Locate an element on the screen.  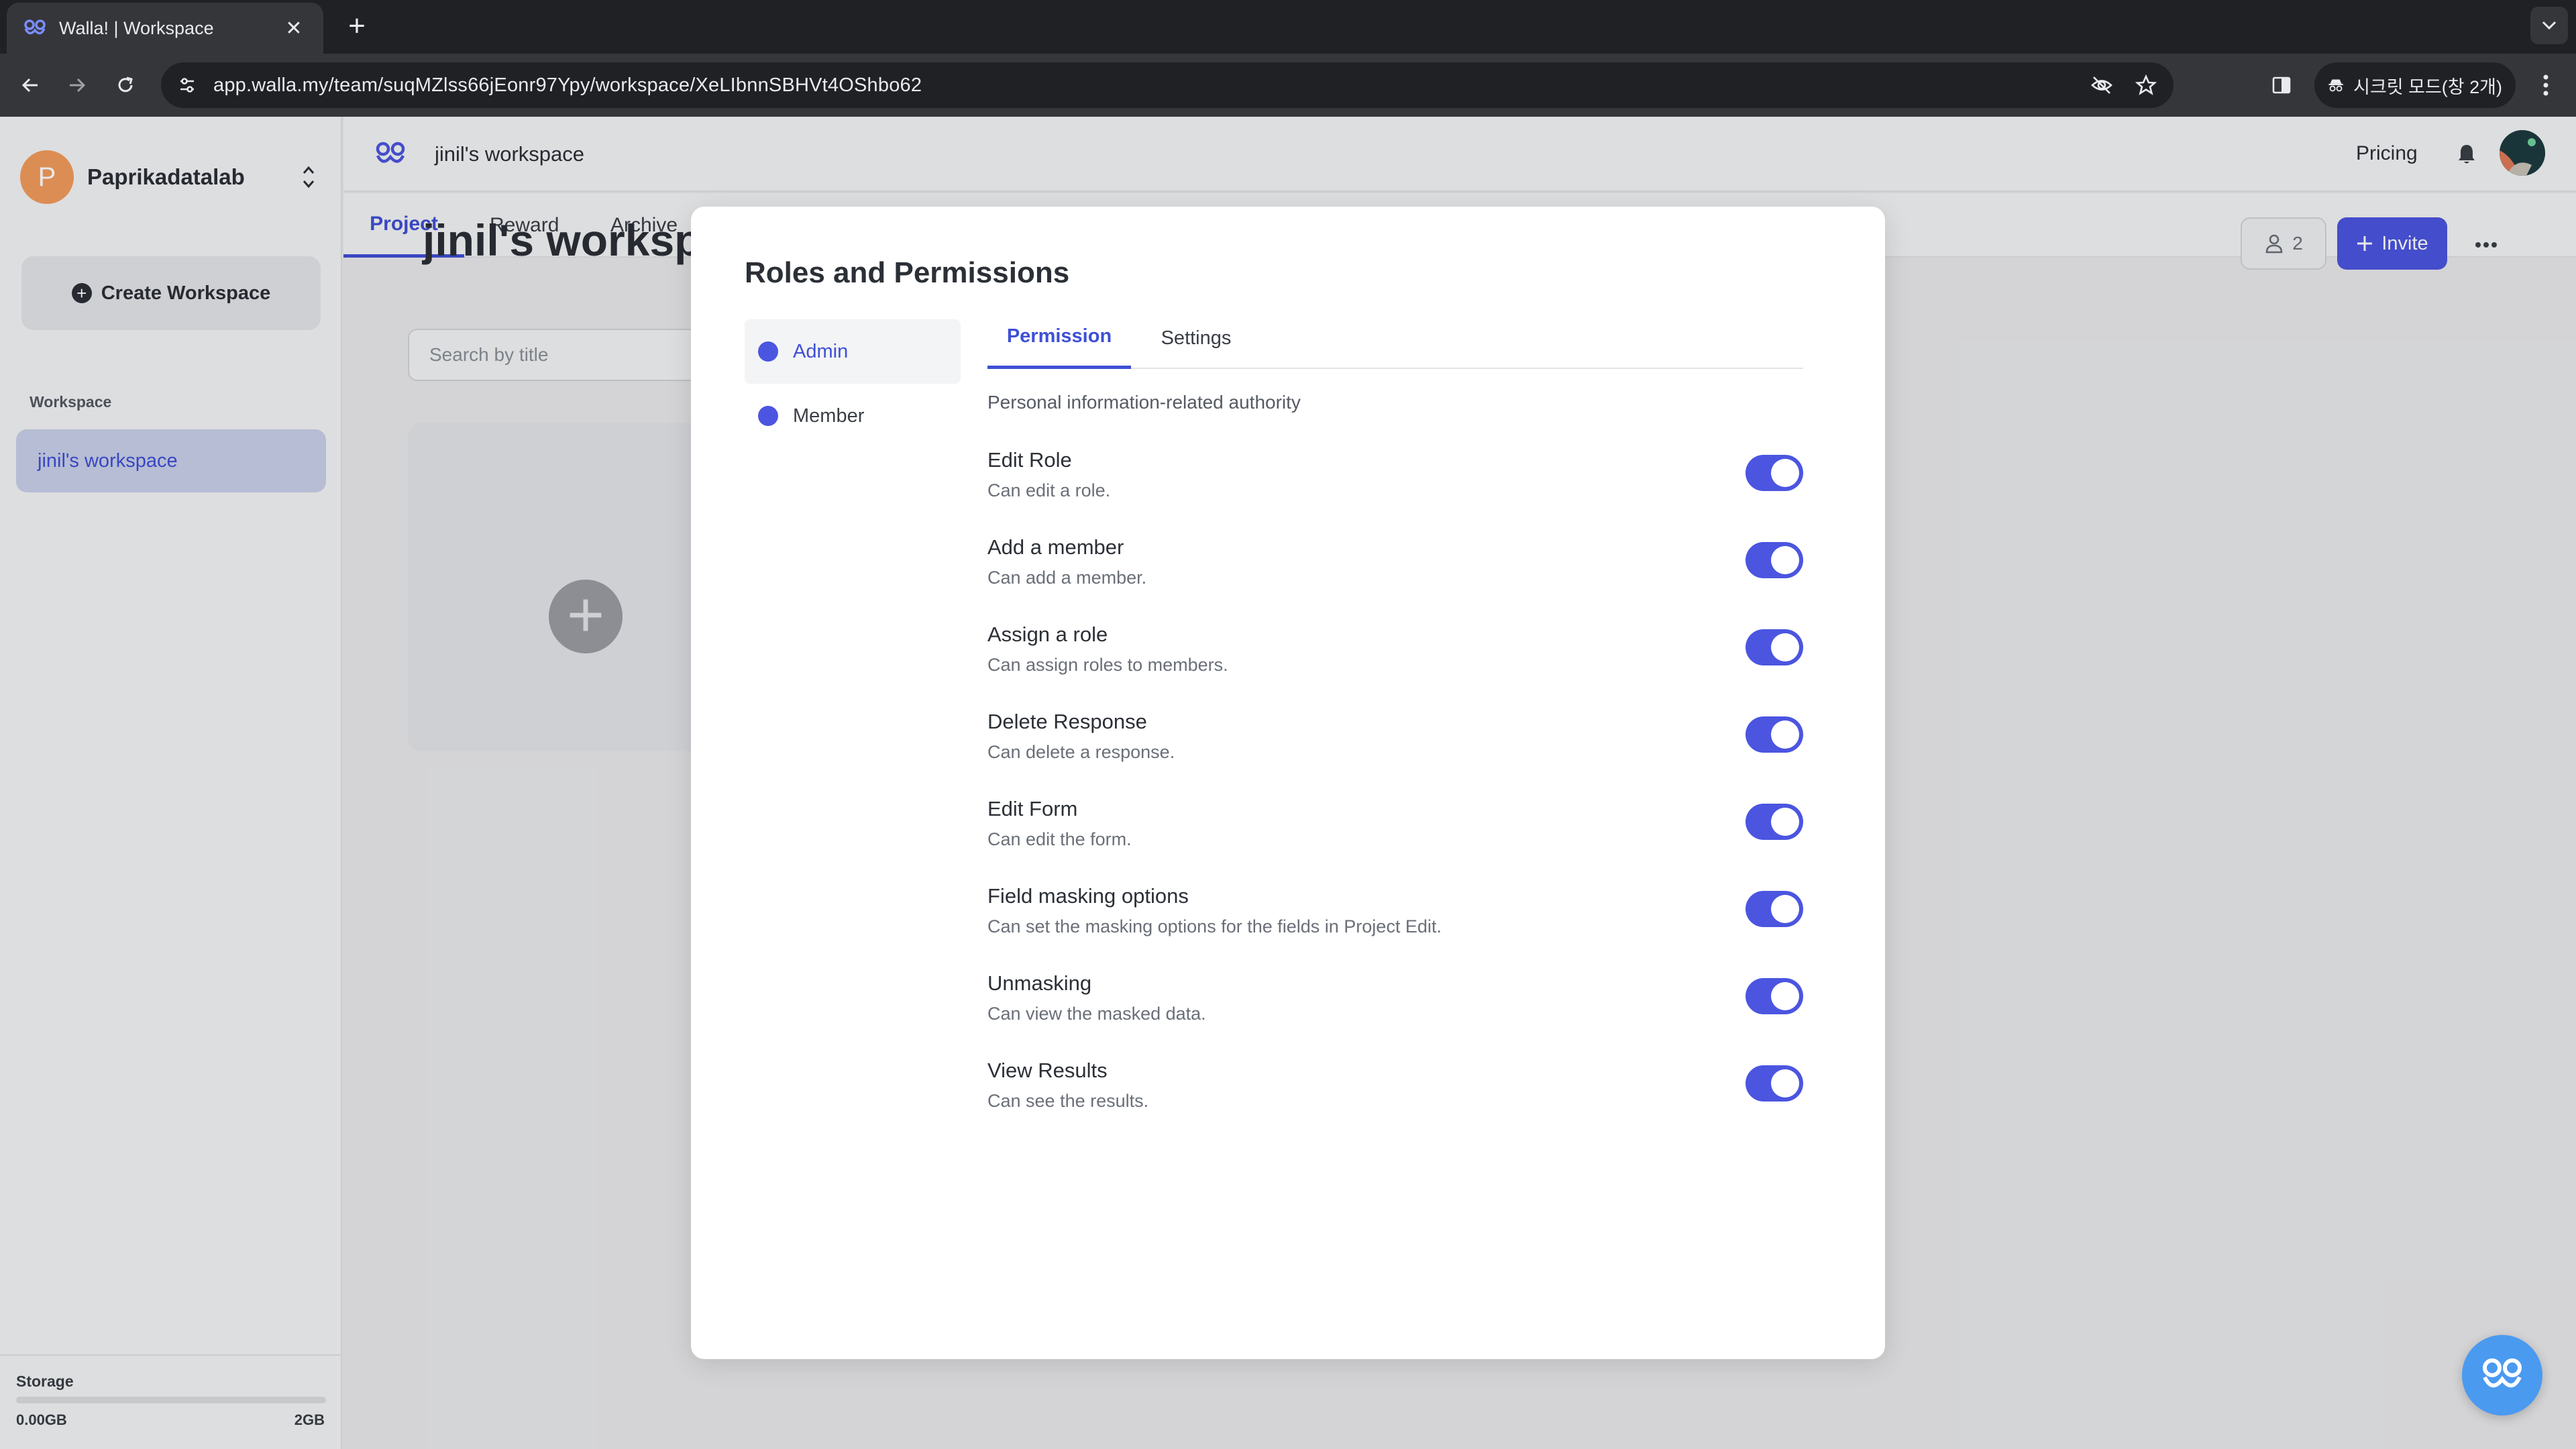
tab-title: Walla! | Workspace is located at coordinates (136, 27).